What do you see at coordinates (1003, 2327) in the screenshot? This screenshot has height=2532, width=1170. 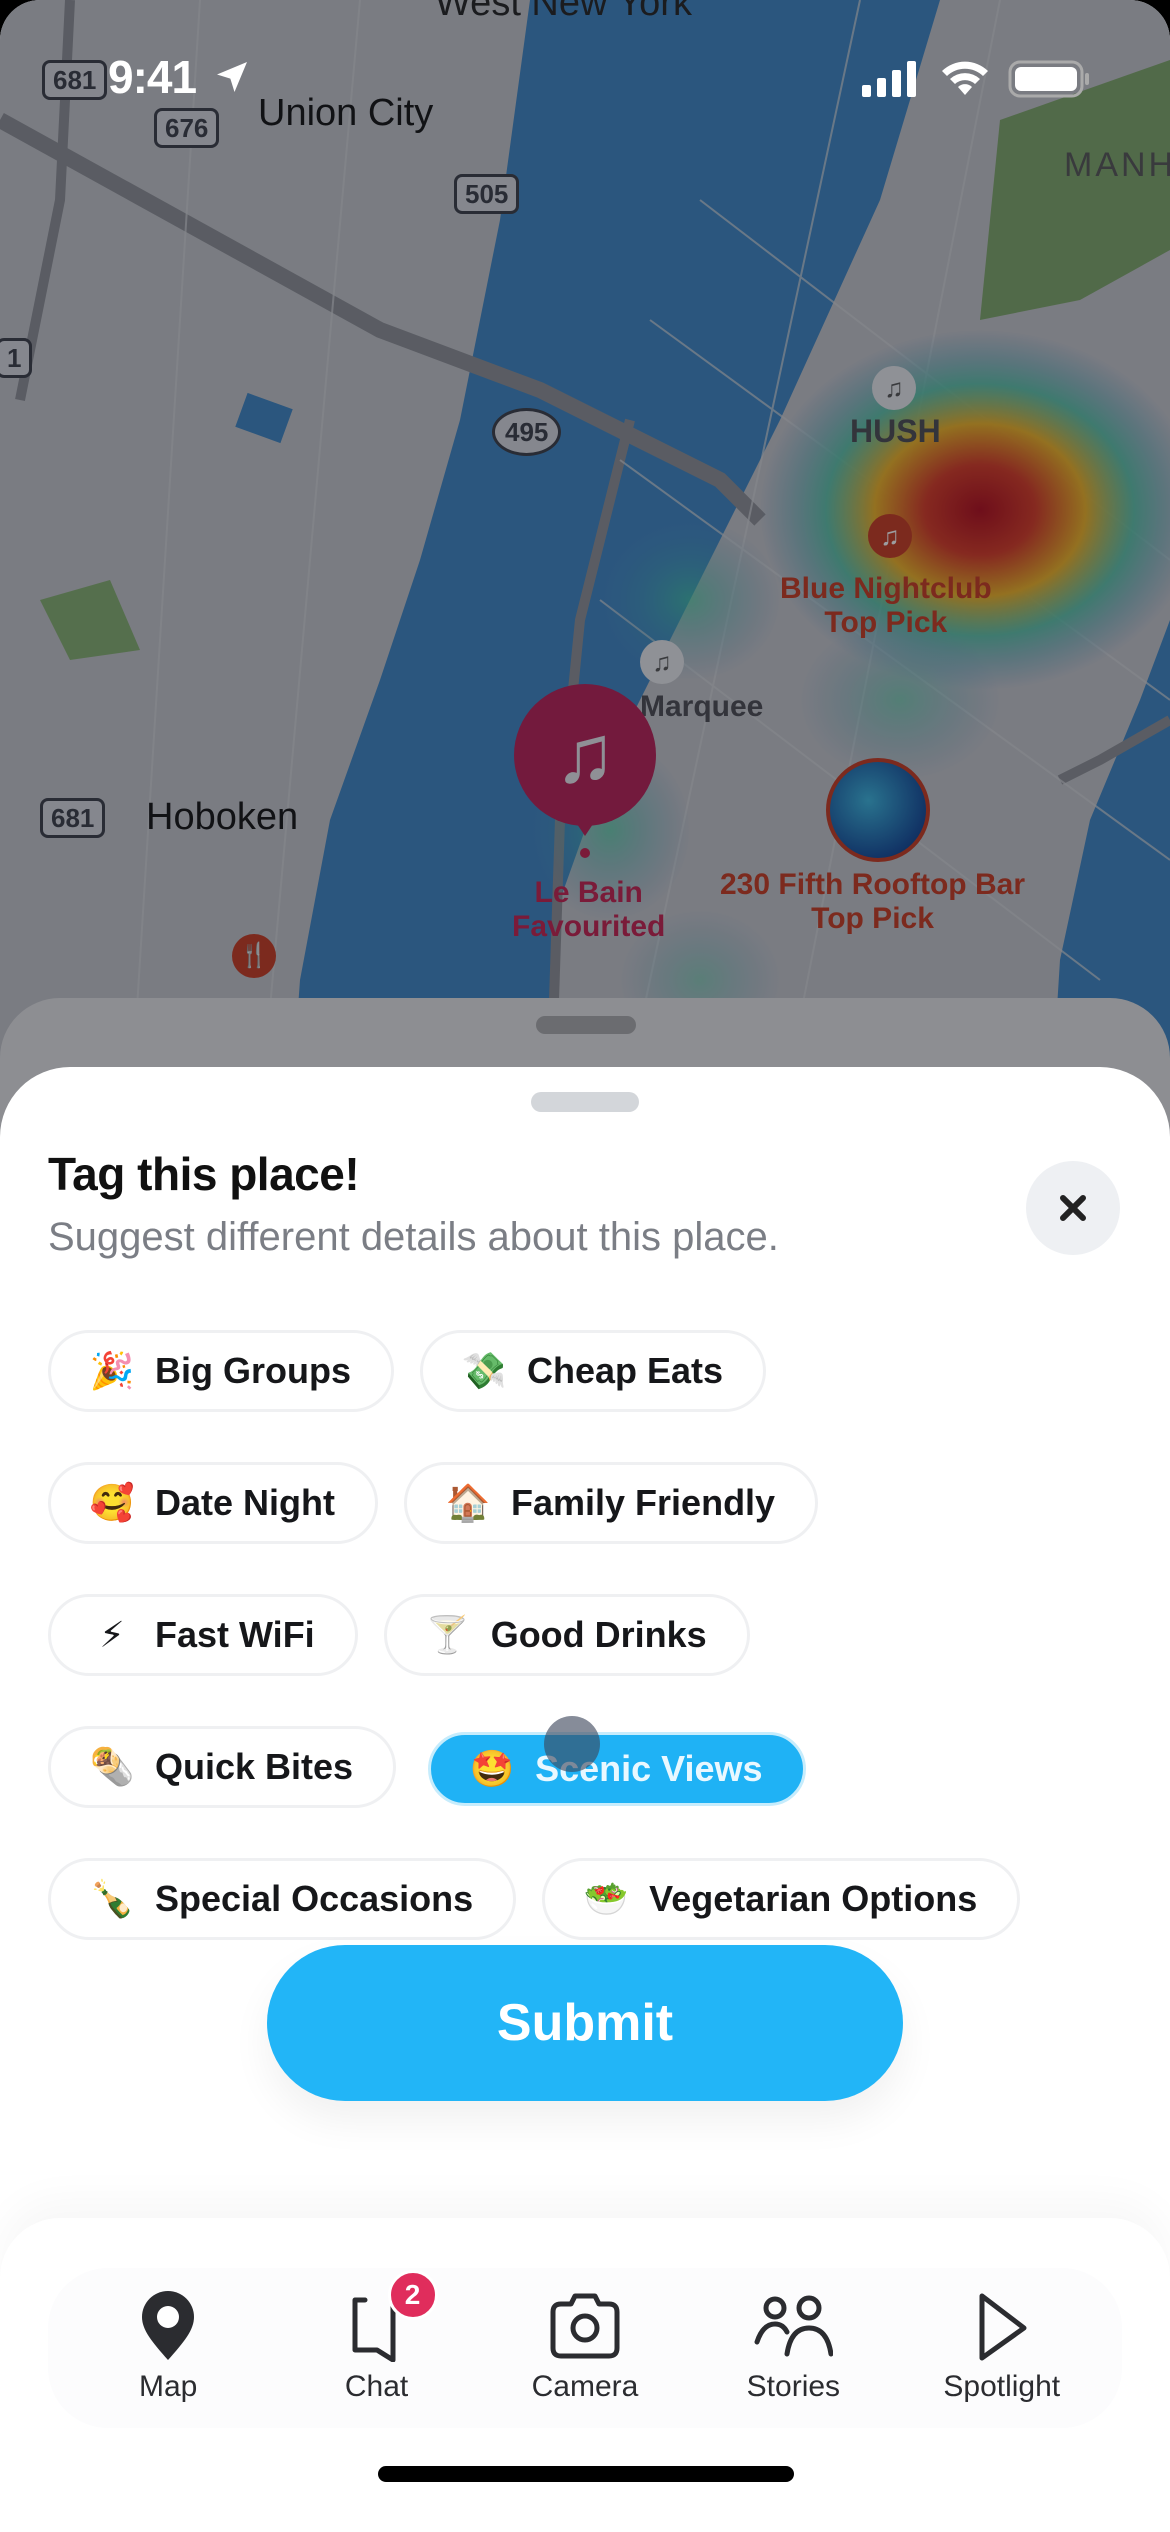 I see `spotlight-play-icon` at bounding box center [1003, 2327].